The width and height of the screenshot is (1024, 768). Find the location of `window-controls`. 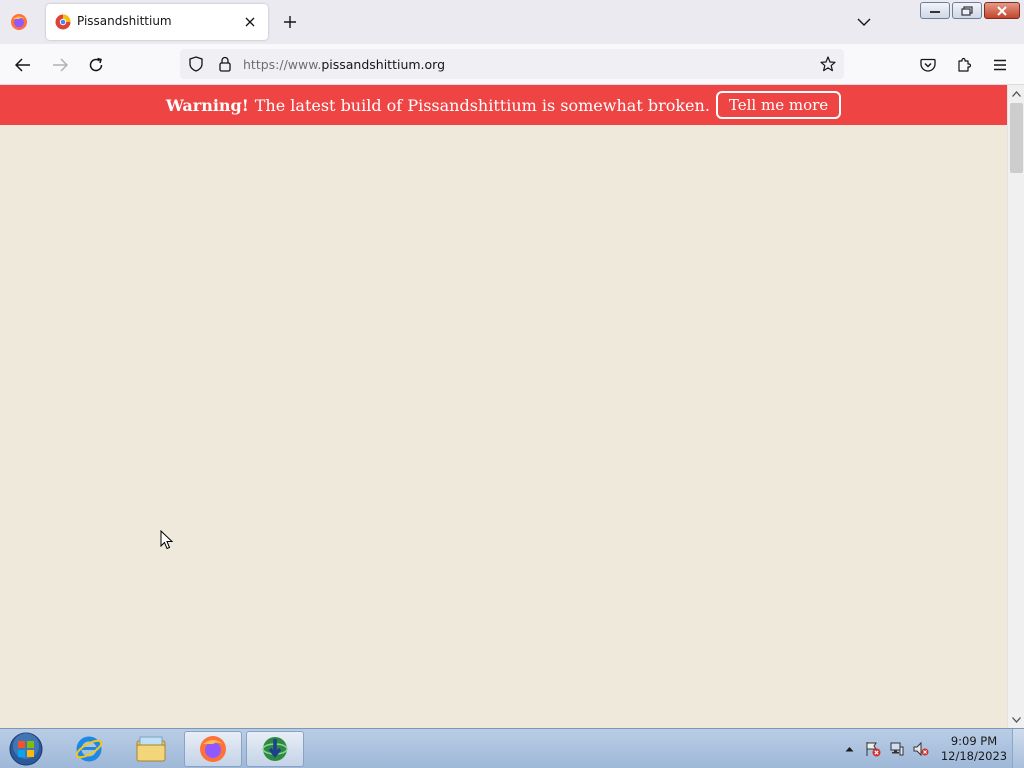

window-controls is located at coordinates (970, 11).